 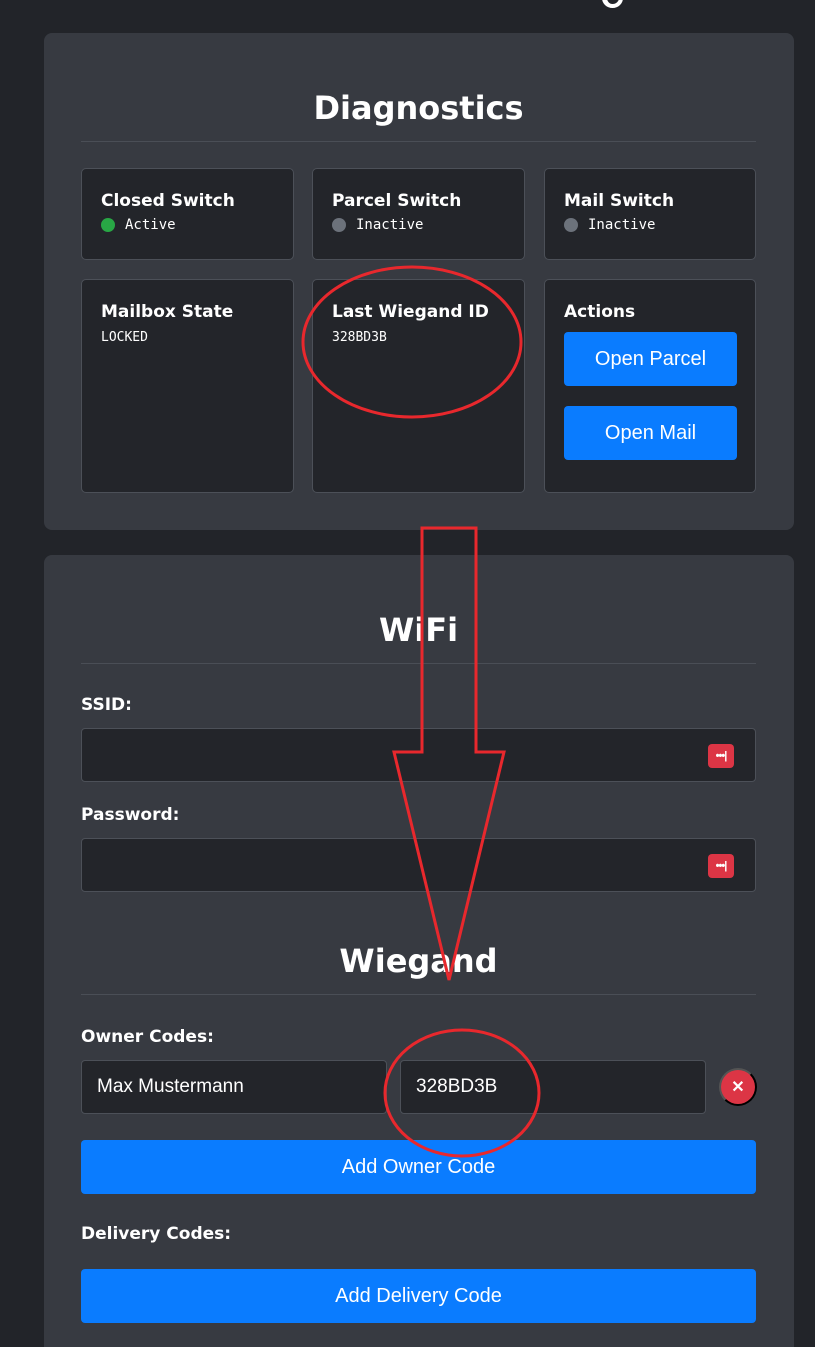 I want to click on owner-name-input: Max Mustermann, so click(x=234, y=1087).